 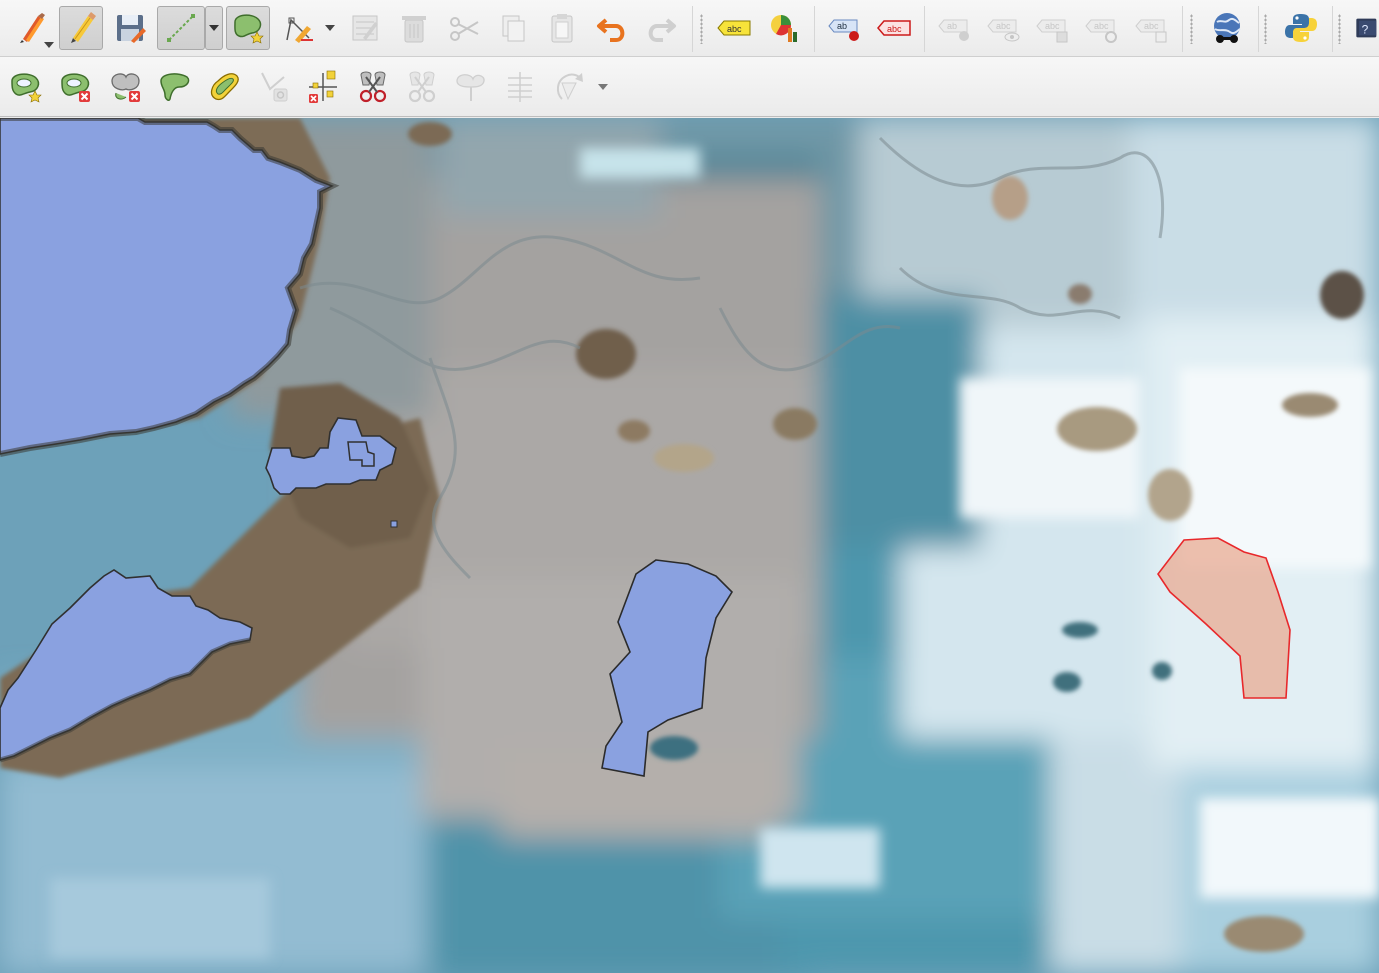 I want to click on rotate-feature-dropdown, so click(x=603, y=87).